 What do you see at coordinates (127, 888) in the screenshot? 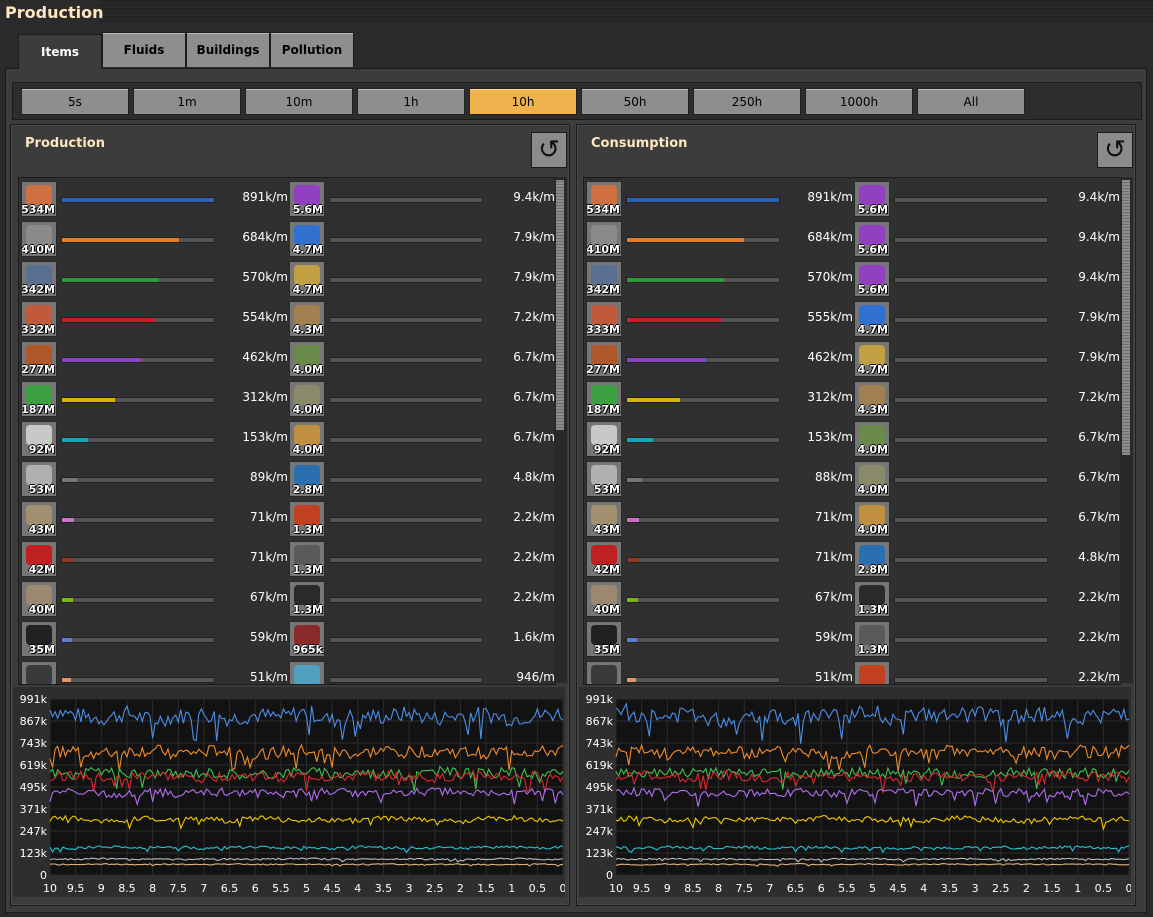
I see `x-tick-label: 8.5` at bounding box center [127, 888].